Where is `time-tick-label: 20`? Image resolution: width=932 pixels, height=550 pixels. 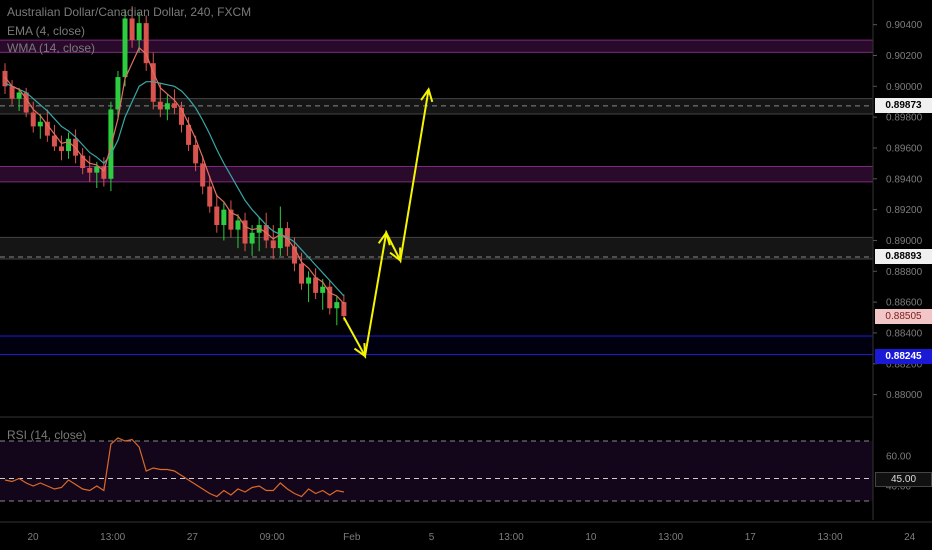 time-tick-label: 20 is located at coordinates (33, 537).